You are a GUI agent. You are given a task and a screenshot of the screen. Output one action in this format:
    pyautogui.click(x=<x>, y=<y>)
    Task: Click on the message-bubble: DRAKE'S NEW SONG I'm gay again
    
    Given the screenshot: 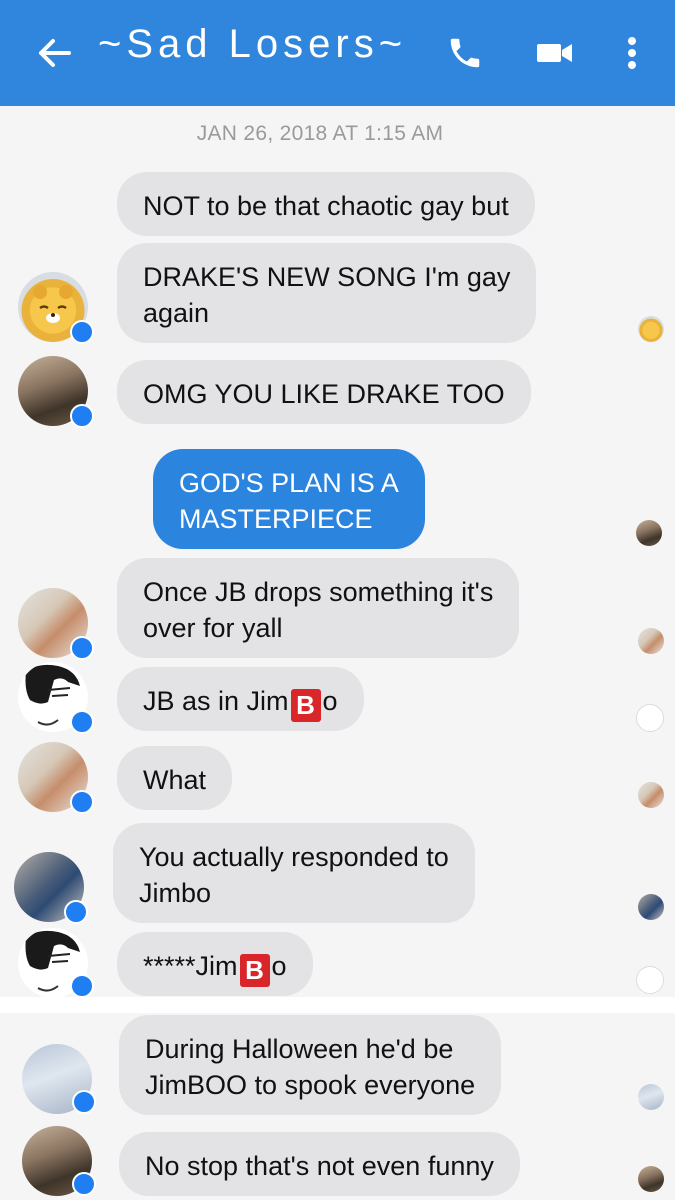 What is the action you would take?
    pyautogui.click(x=327, y=293)
    